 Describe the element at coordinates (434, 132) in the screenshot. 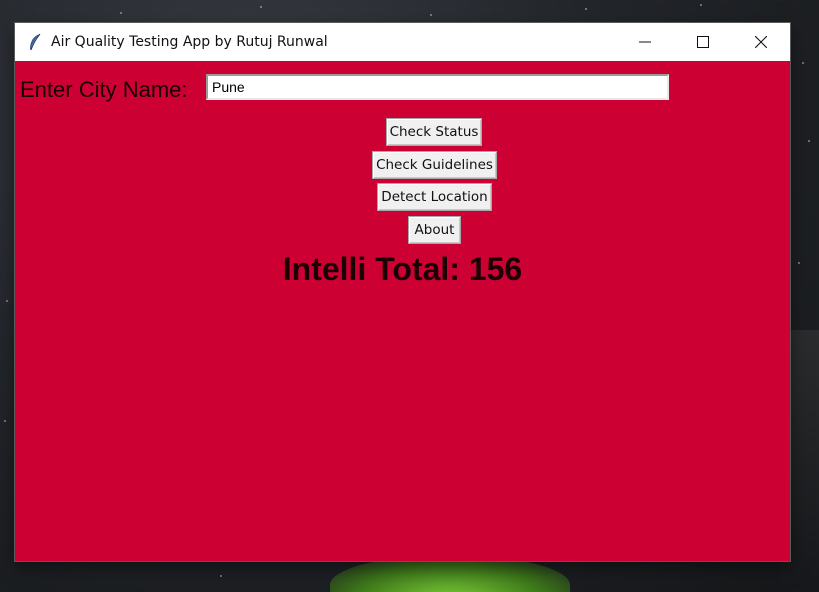

I see `check-status-button: Check Status` at that location.